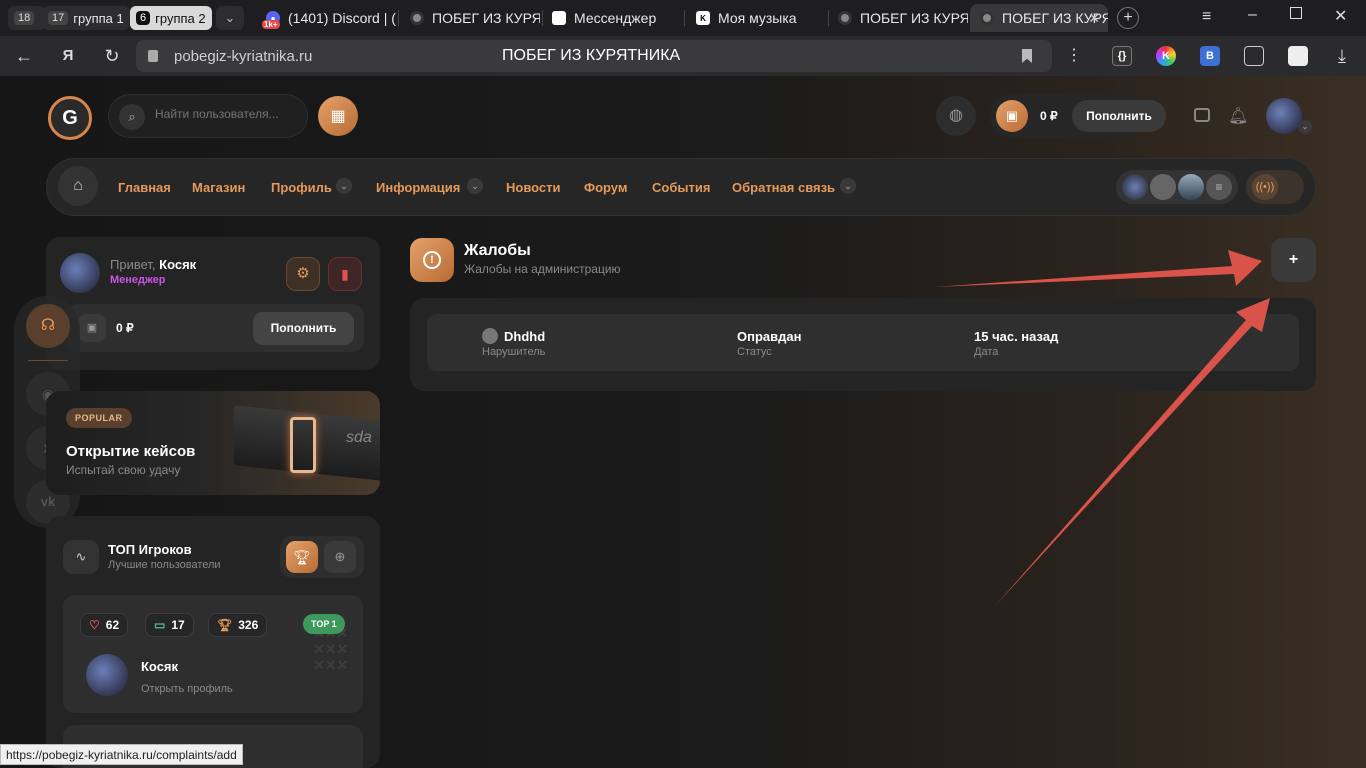  What do you see at coordinates (1296, 13) in the screenshot?
I see `restore-icon` at bounding box center [1296, 13].